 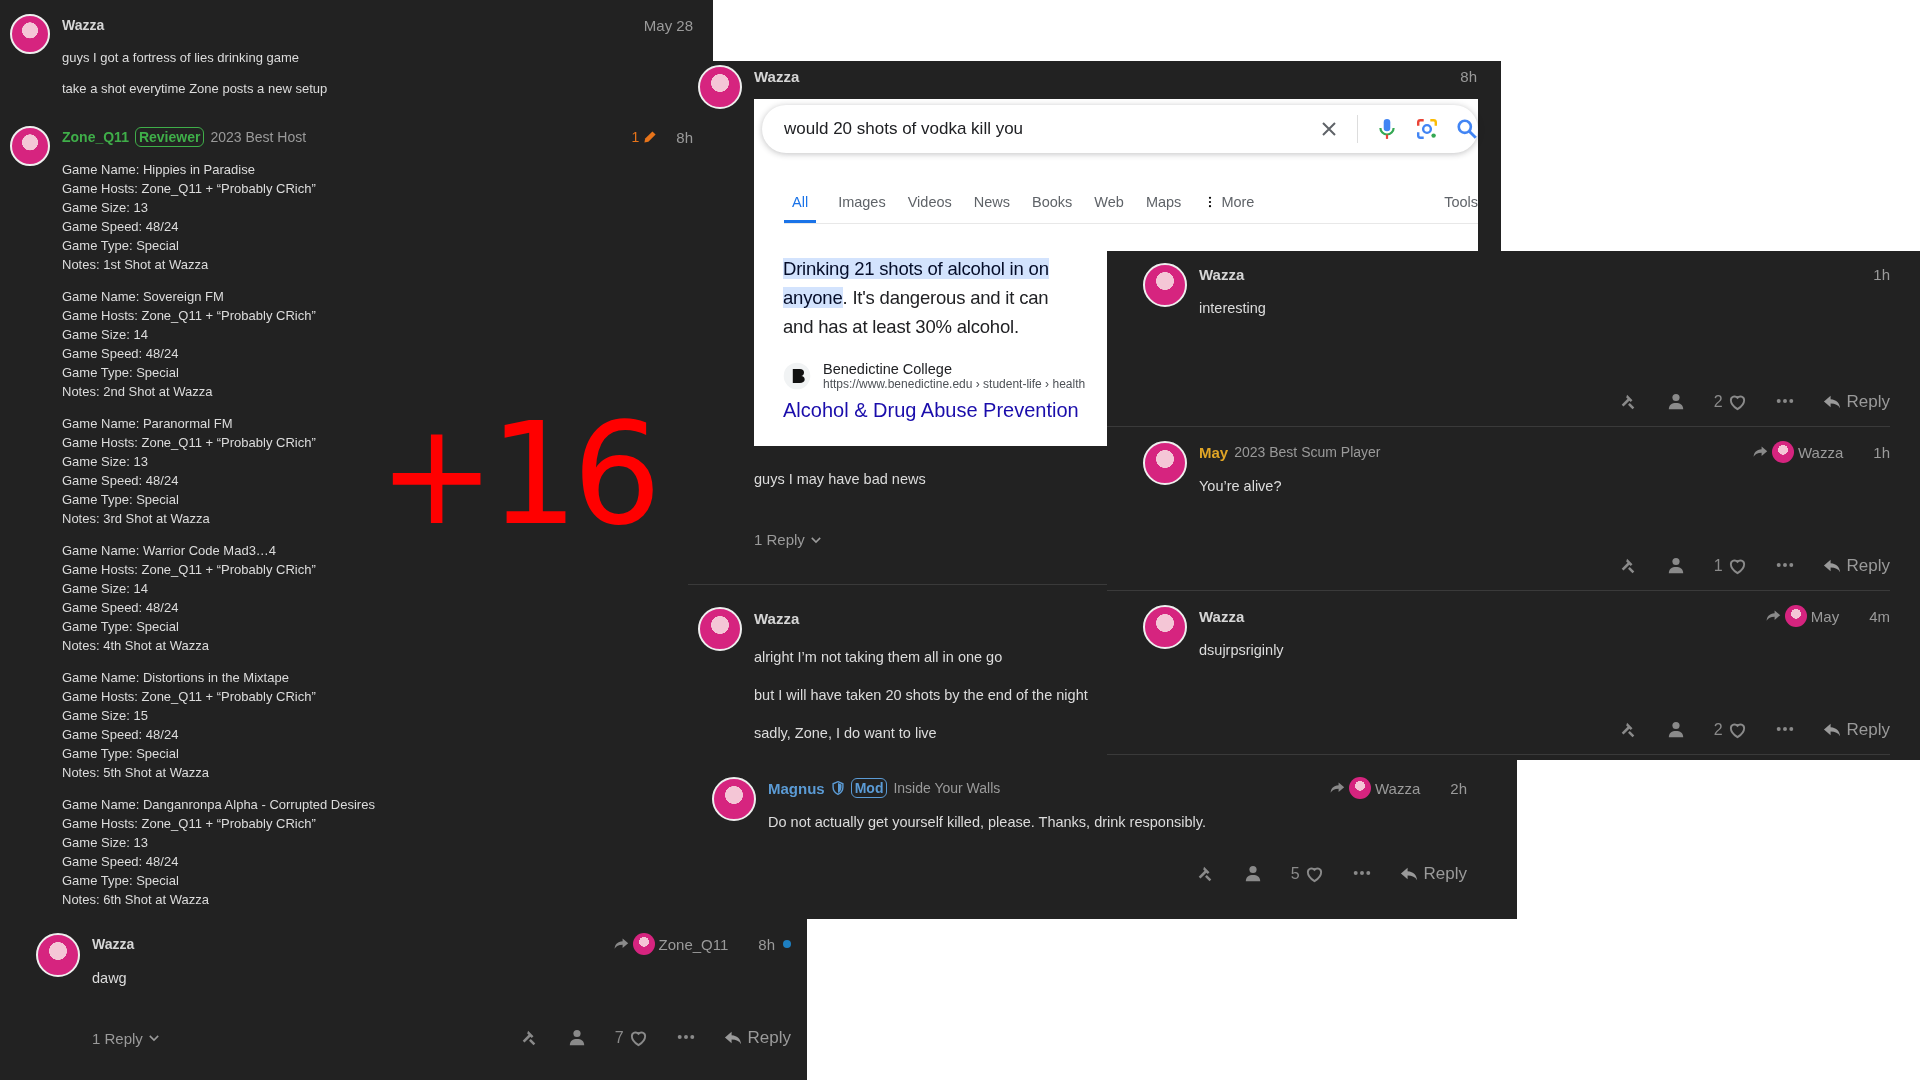 What do you see at coordinates (1120, 129) in the screenshot?
I see `search-field: would 20 shots of vodka kill you` at bounding box center [1120, 129].